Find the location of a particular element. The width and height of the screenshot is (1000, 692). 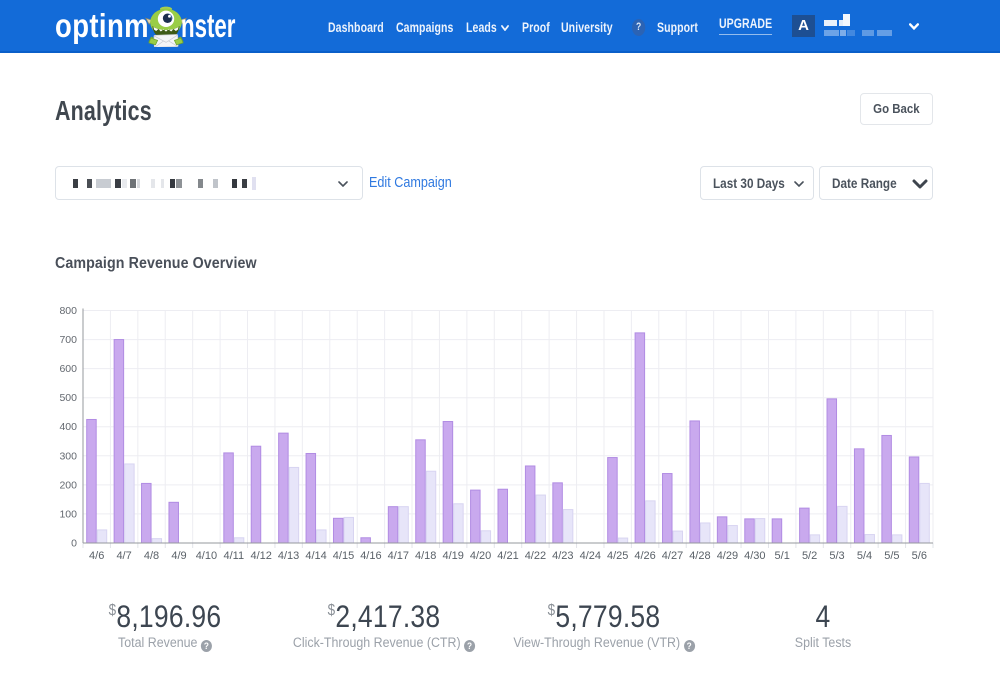

svg-text: 4/19 is located at coordinates (452, 556).